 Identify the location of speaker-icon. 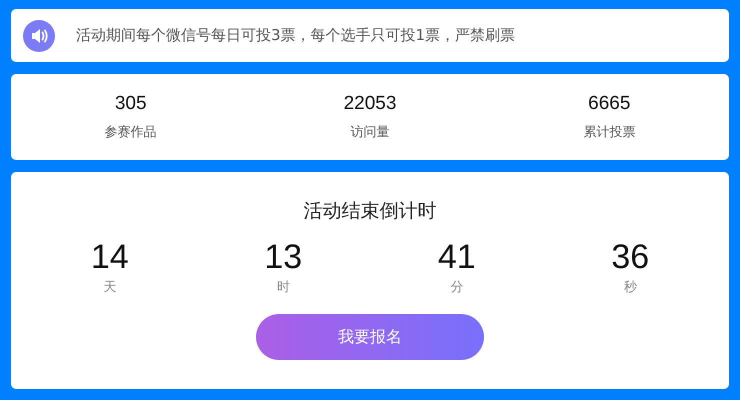
(39, 36).